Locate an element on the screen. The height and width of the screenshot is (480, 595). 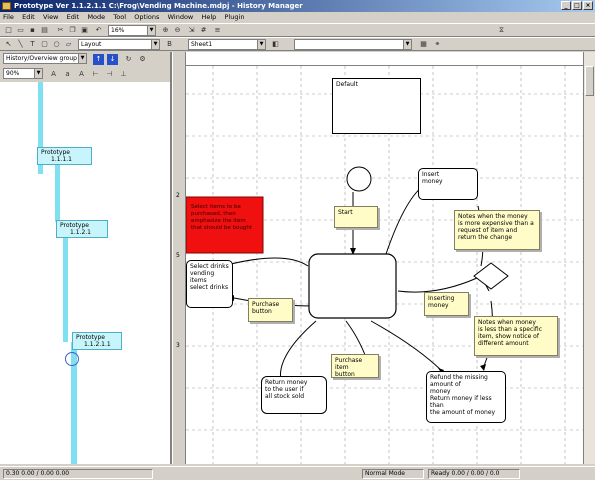
arrow-up-icon: ↑ is located at coordinates (98, 59).